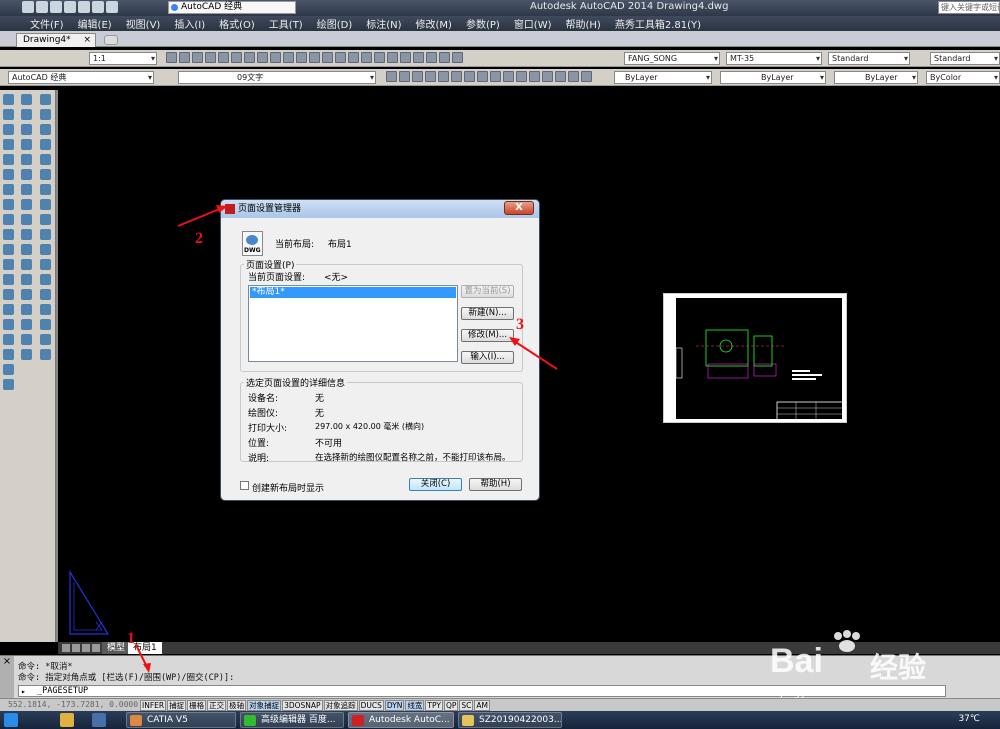  What do you see at coordinates (197, 57) in the screenshot?
I see `save-icon` at bounding box center [197, 57].